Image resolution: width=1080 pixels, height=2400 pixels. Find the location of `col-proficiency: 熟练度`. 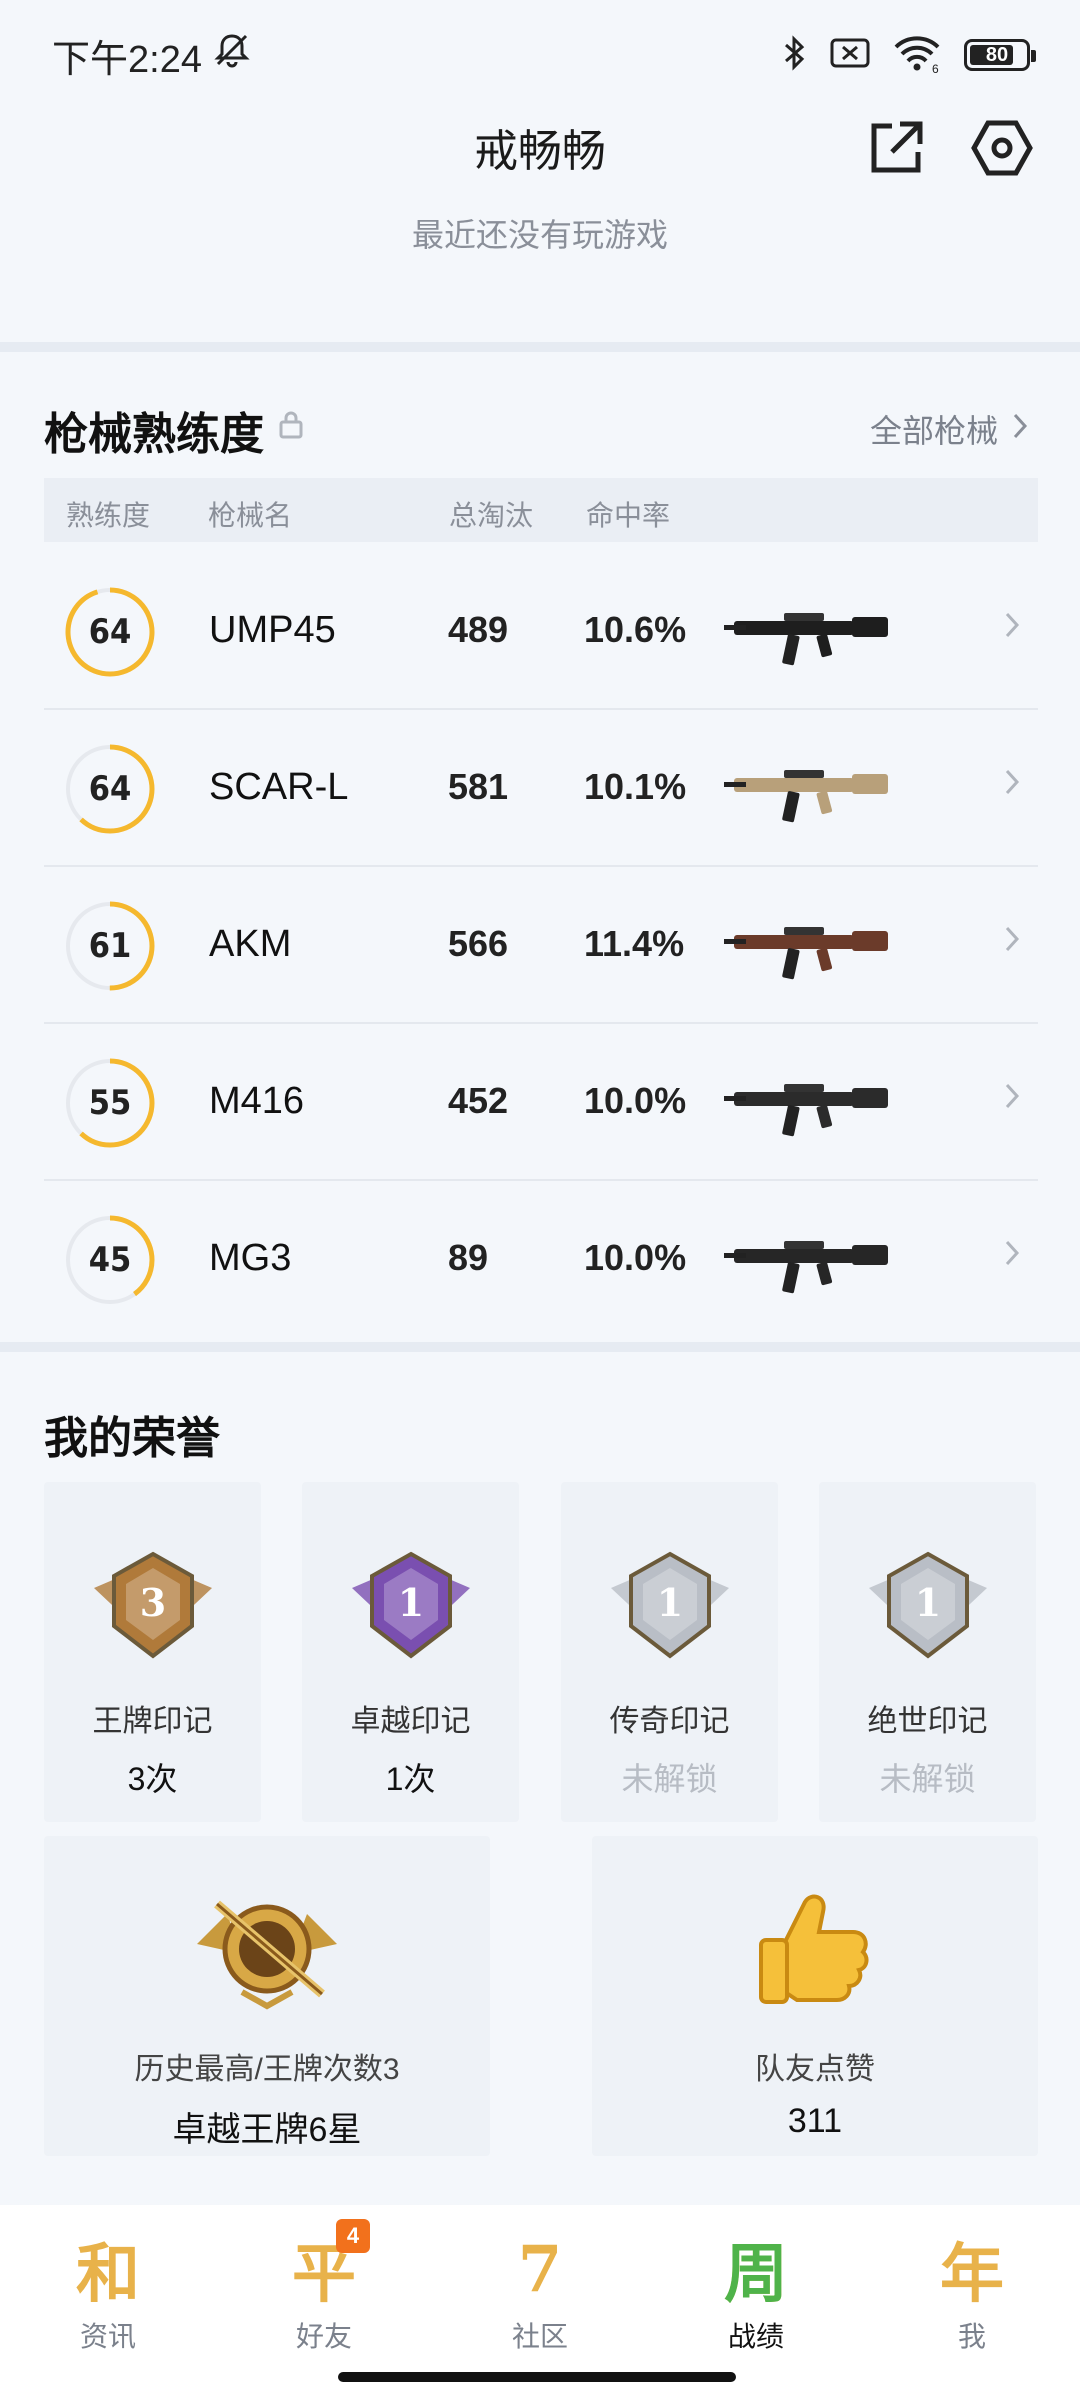

col-proficiency: 熟练度 is located at coordinates (108, 515).